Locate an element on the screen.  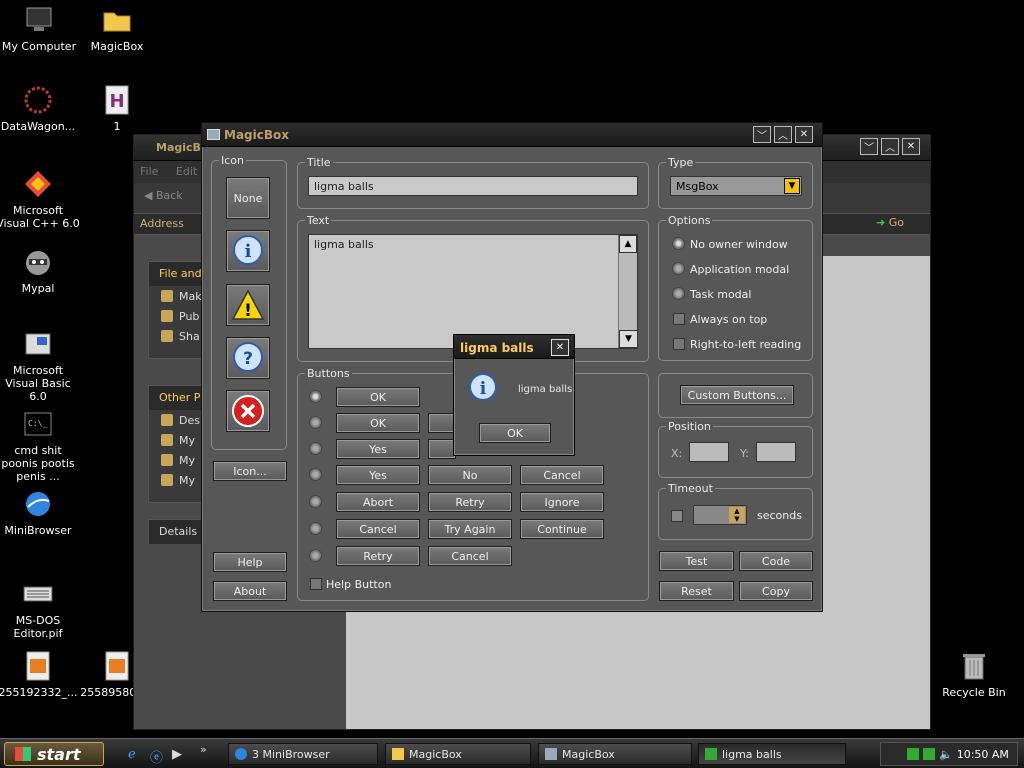
desktop-icon-magicbox: MagicBox is located at coordinates (117, 28).